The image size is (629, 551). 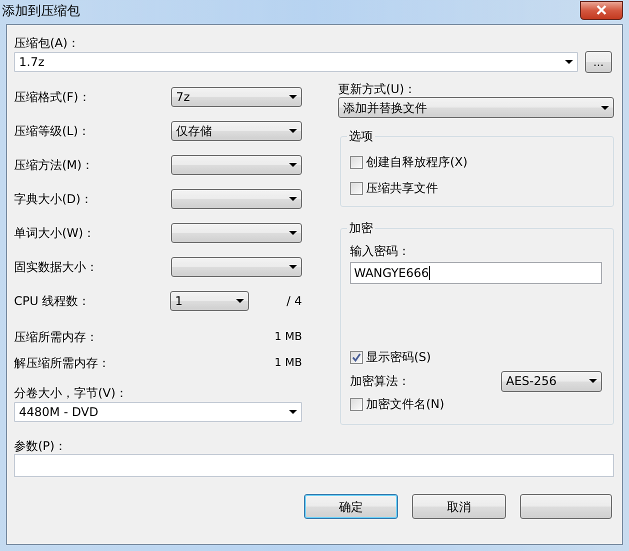 What do you see at coordinates (294, 301) in the screenshot?
I see `thread-max: / 4` at bounding box center [294, 301].